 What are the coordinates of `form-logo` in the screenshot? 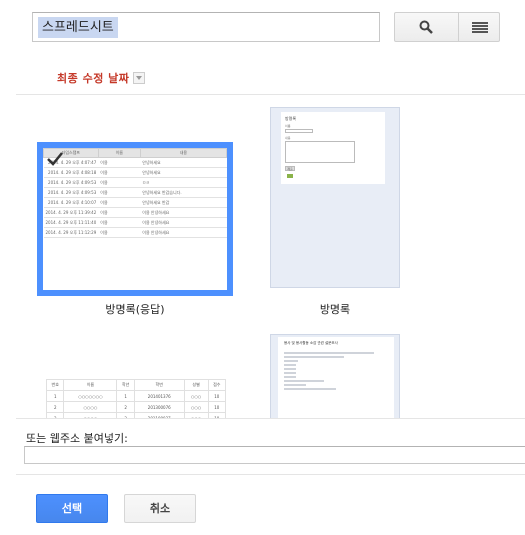 It's located at (290, 176).